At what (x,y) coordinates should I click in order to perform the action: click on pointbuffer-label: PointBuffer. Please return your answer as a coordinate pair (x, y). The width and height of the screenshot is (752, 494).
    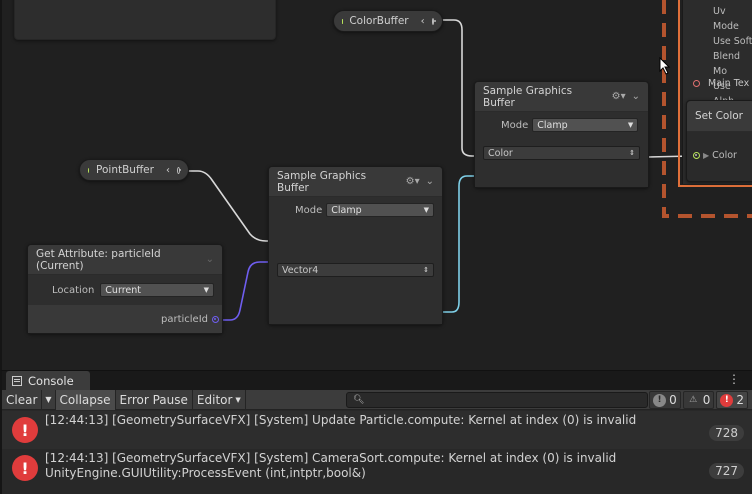
    Looking at the image, I should click on (125, 170).